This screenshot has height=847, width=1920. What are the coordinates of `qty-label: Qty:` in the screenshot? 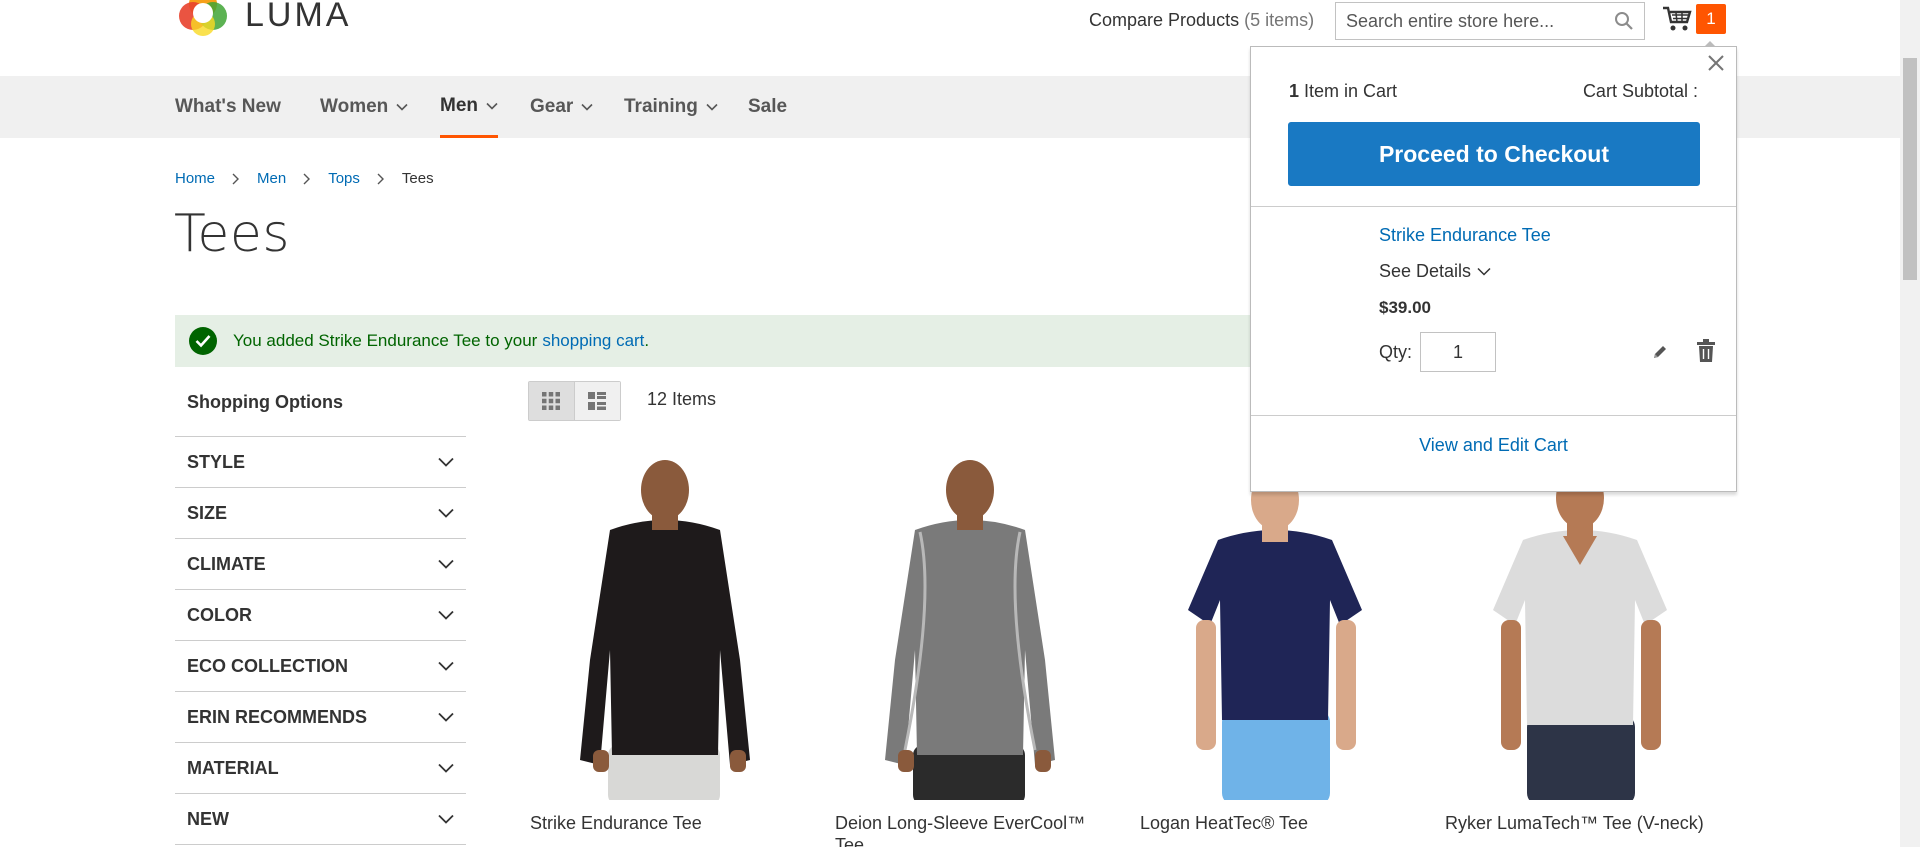 It's located at (1396, 351).